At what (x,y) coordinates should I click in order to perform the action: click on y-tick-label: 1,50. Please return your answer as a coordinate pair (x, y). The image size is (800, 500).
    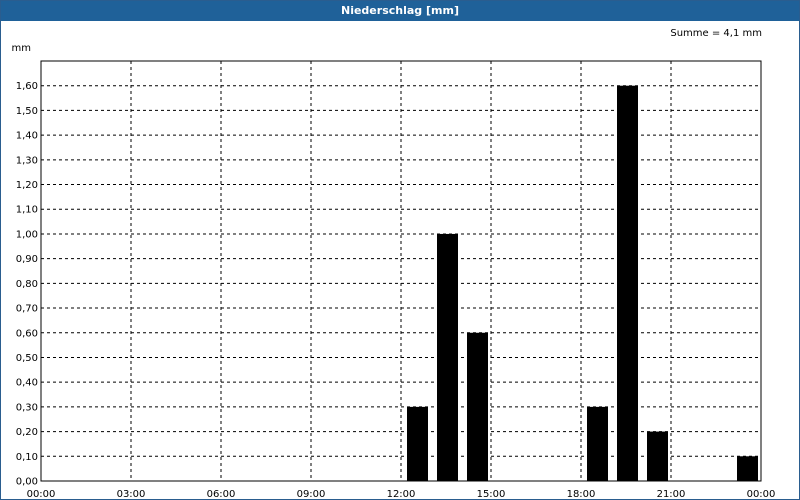
    Looking at the image, I should click on (27, 111).